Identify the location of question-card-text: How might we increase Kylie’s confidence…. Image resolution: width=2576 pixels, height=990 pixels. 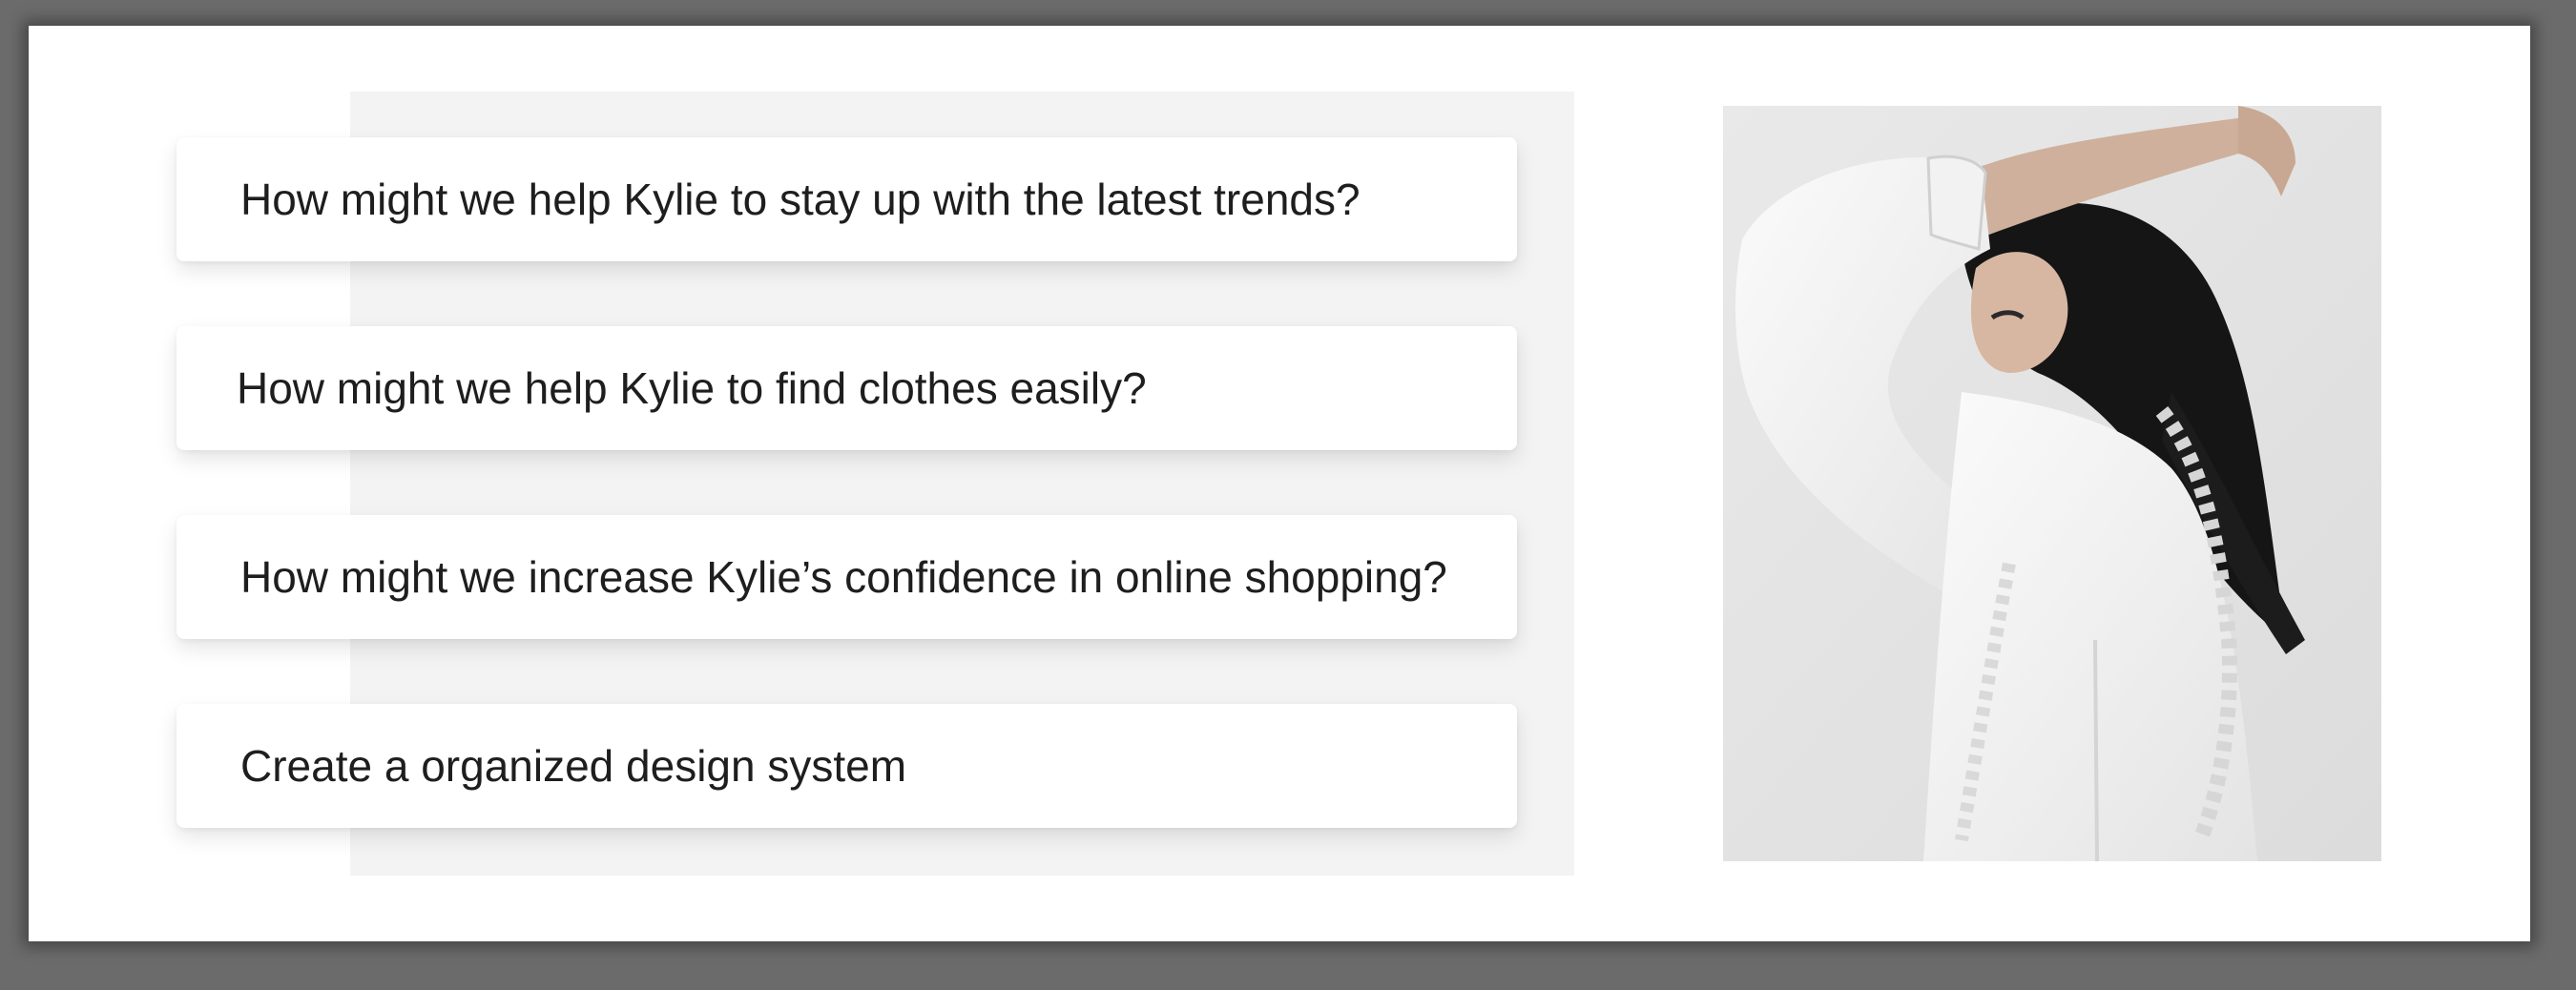
(843, 577).